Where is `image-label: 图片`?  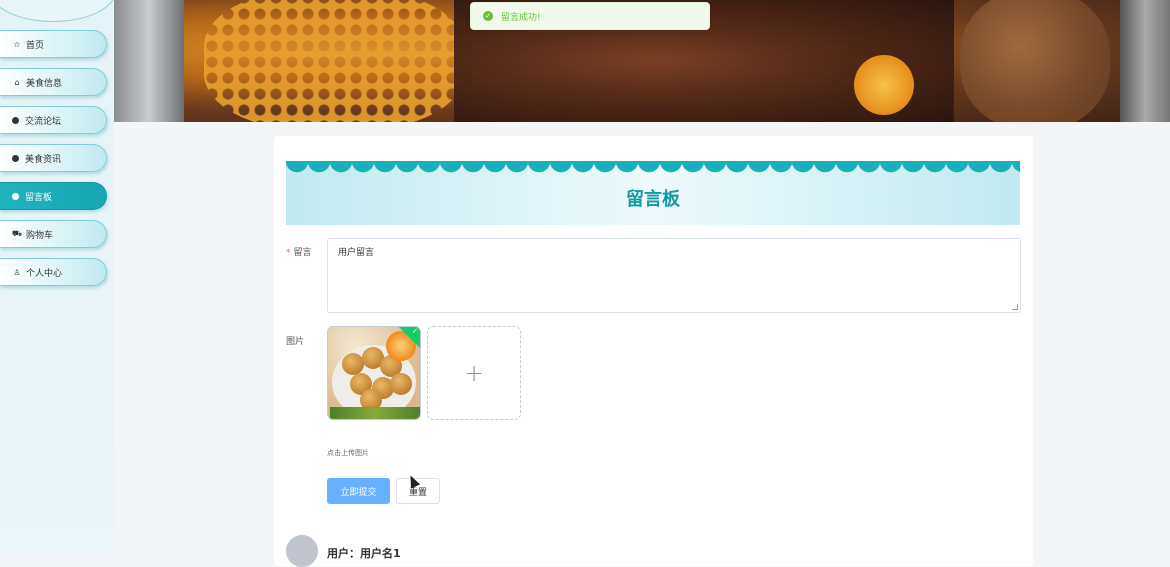
image-label: 图片 is located at coordinates (295, 342).